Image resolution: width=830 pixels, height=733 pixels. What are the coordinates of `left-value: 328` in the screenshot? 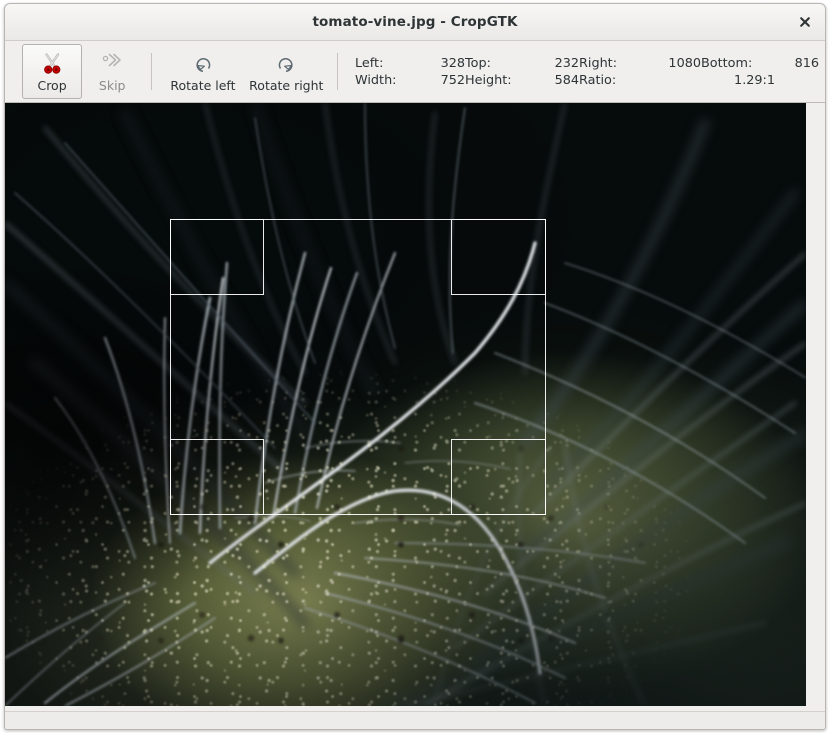 It's located at (452, 63).